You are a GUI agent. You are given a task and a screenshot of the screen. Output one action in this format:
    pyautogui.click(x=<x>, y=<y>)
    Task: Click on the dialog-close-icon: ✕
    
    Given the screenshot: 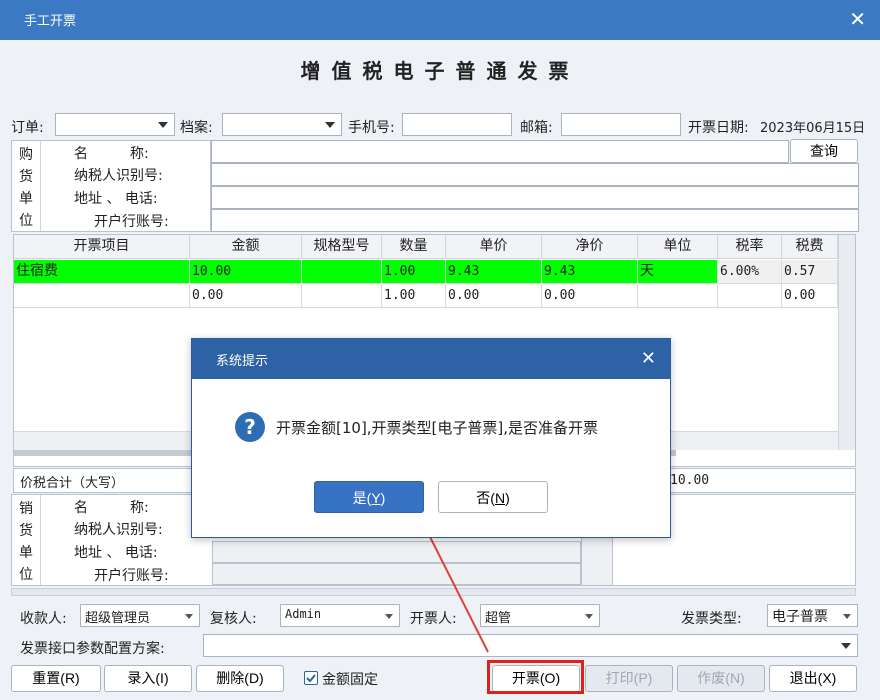 What is the action you would take?
    pyautogui.click(x=648, y=358)
    